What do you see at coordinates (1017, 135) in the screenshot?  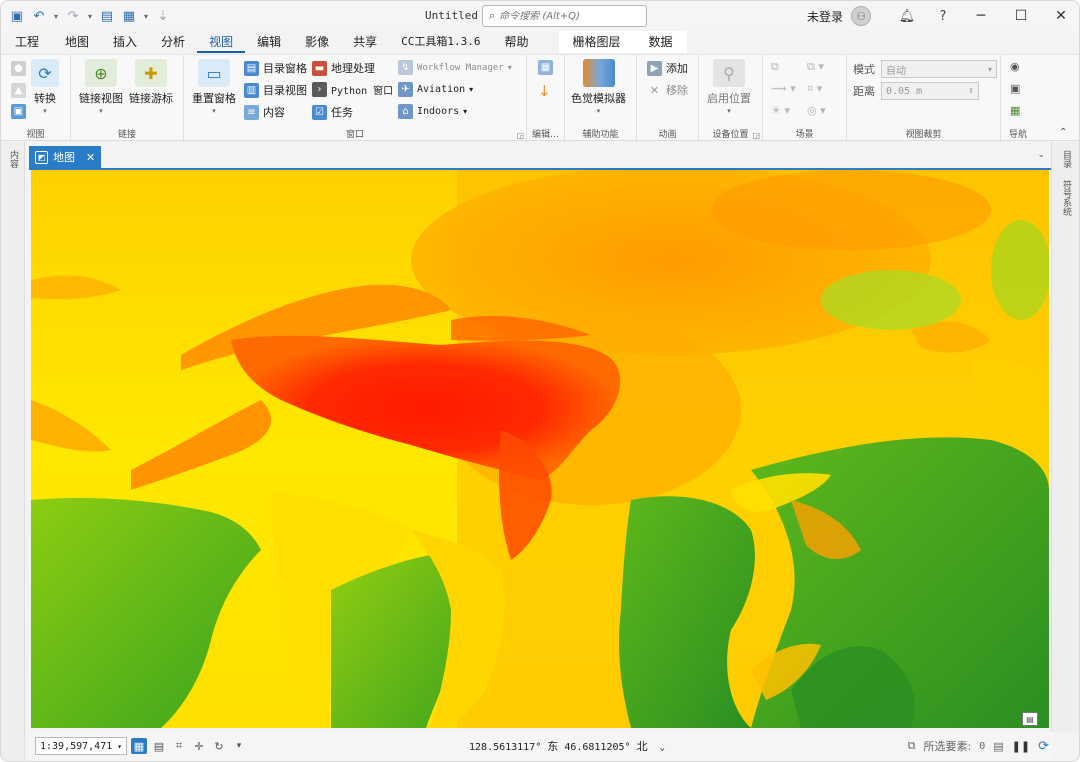 I see `navigate-group-label: 导航` at bounding box center [1017, 135].